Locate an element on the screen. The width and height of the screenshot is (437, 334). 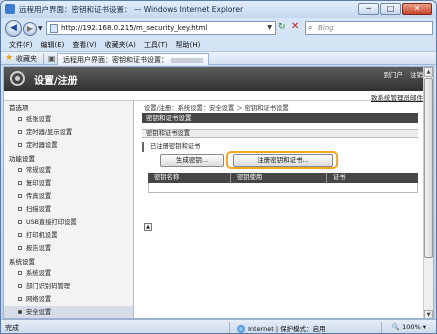
zoom-icon: 🔍 is located at coordinates (395, 327).